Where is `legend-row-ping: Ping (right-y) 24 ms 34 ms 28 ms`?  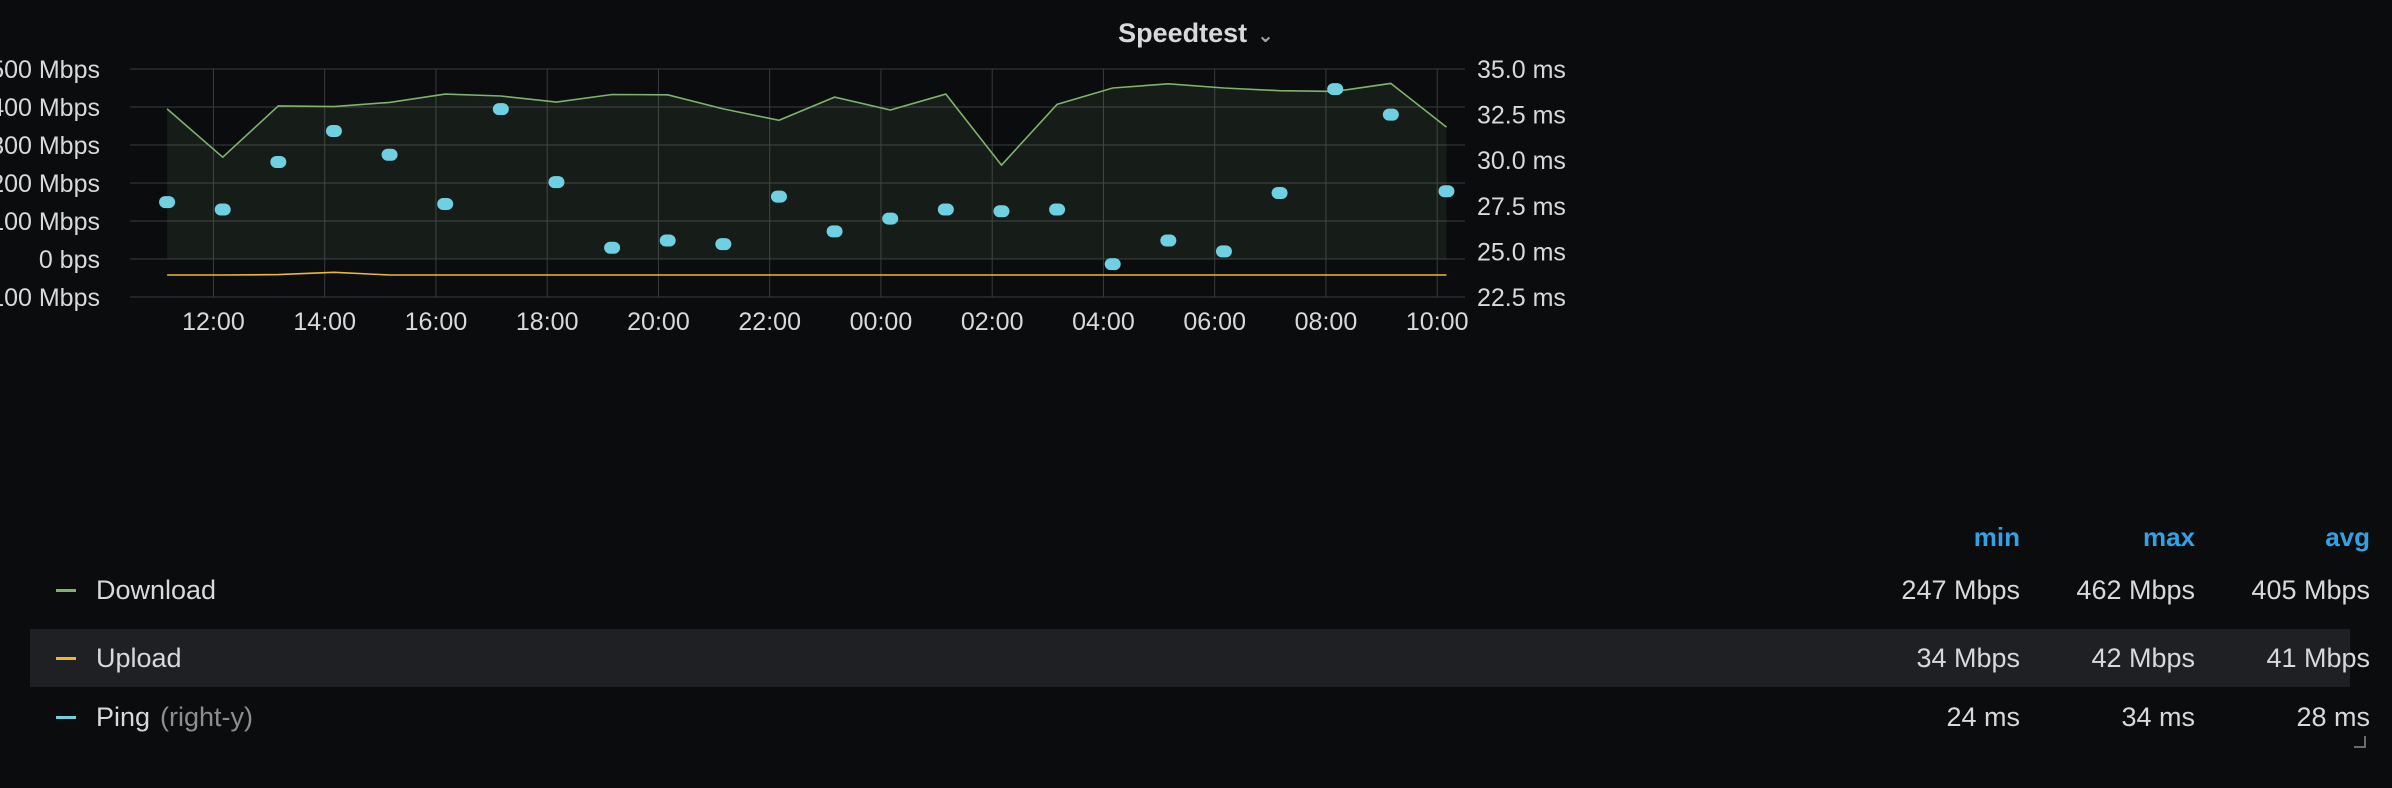
legend-row-ping: Ping (right-y) 24 ms 34 ms 28 ms is located at coordinates (1200, 717).